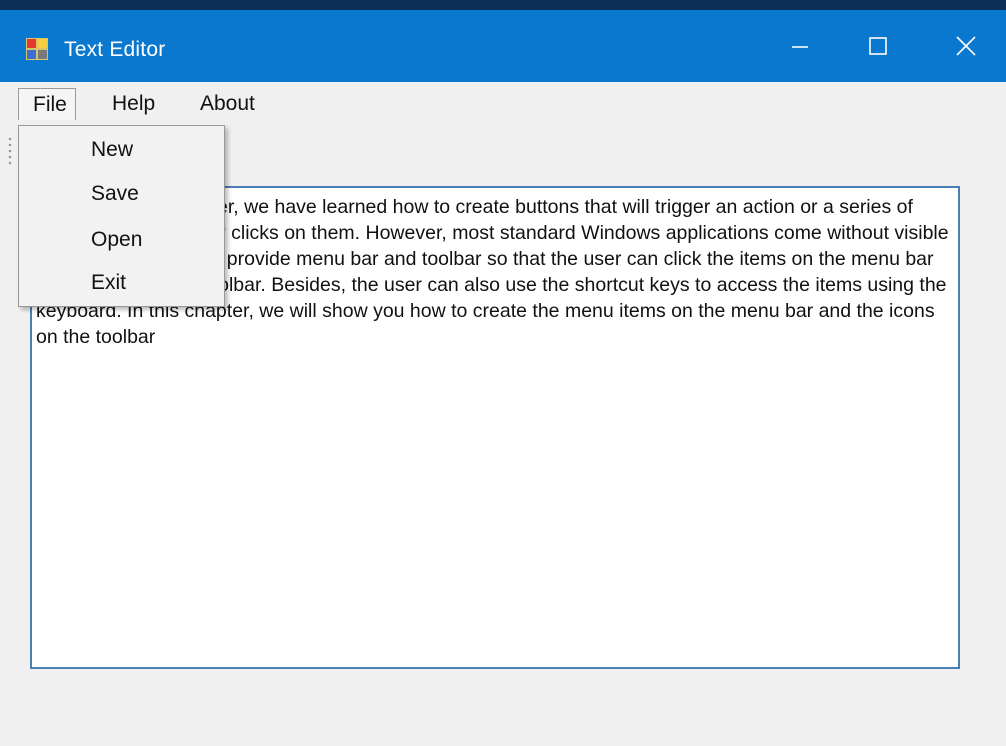 This screenshot has width=1006, height=746. I want to click on toolbar-grip-icon, so click(10, 151).